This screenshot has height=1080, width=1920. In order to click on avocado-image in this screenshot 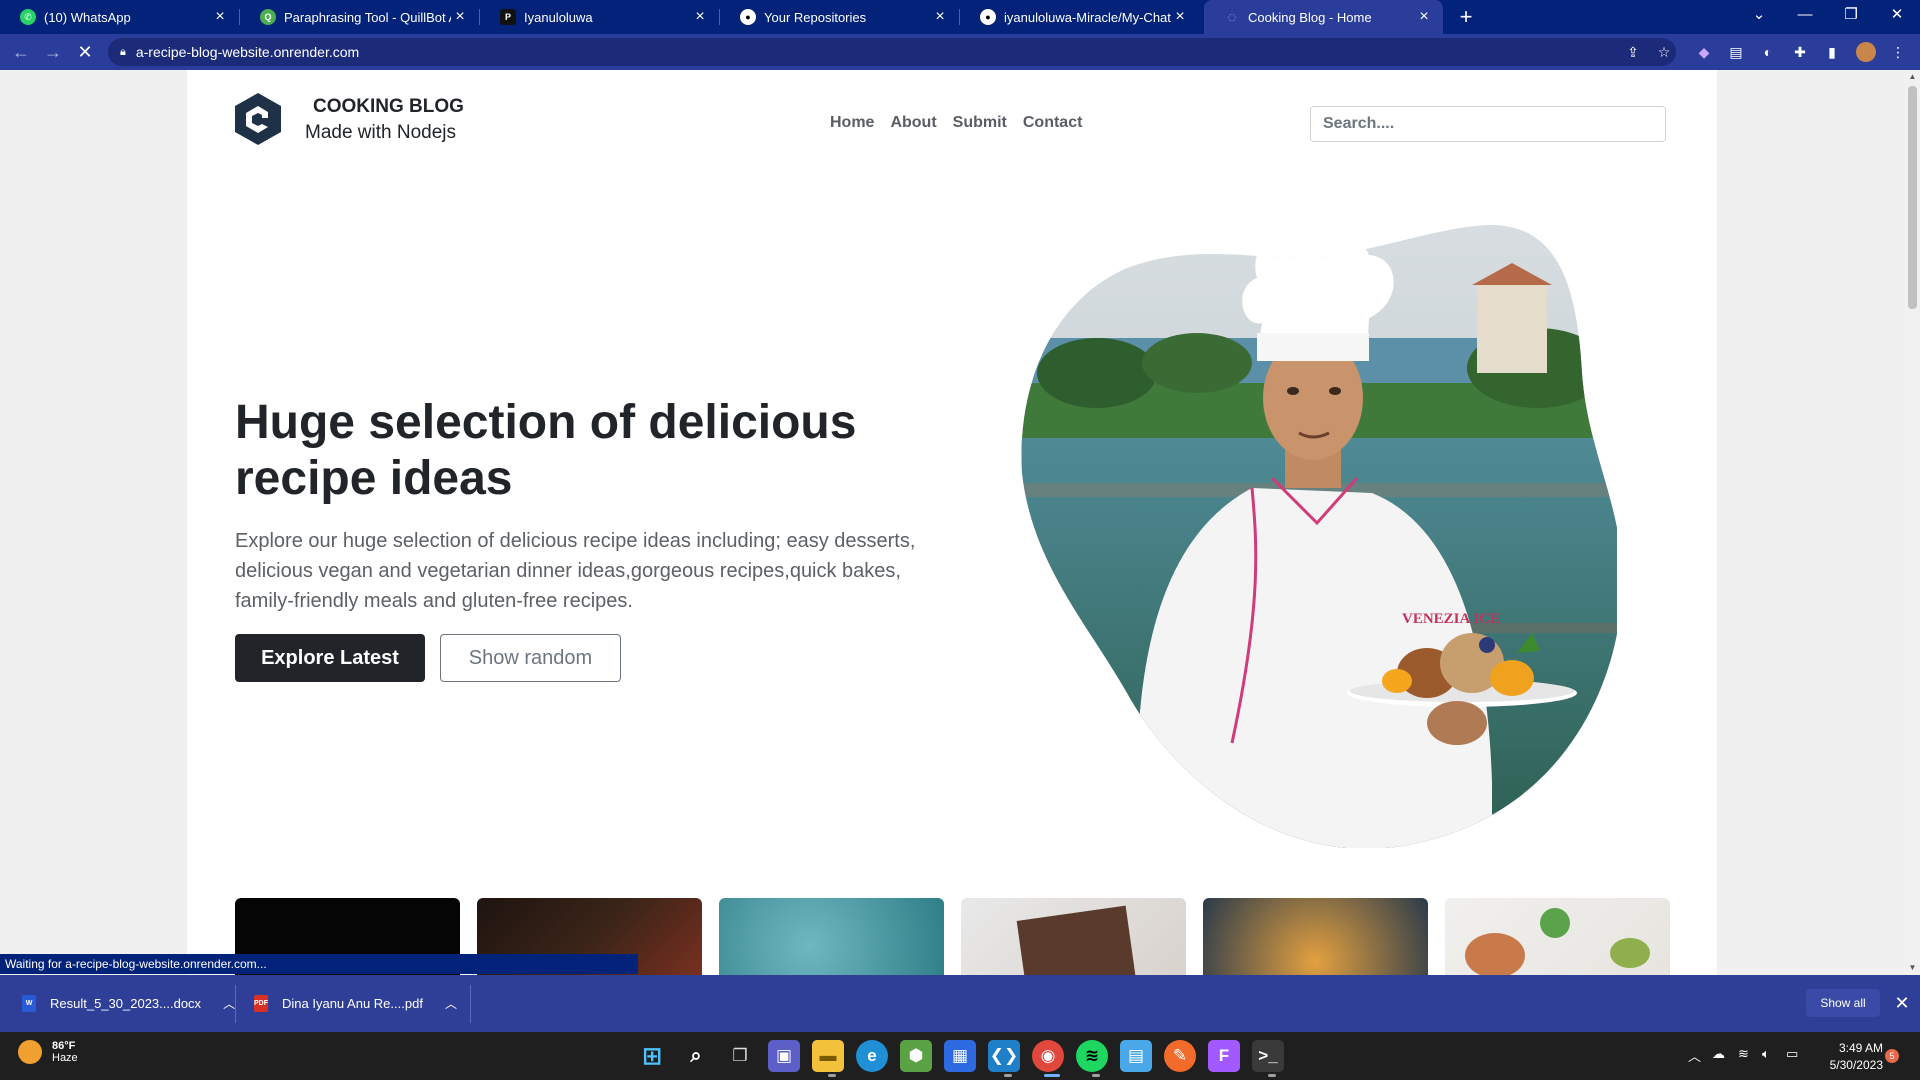, I will do `click(1630, 953)`.